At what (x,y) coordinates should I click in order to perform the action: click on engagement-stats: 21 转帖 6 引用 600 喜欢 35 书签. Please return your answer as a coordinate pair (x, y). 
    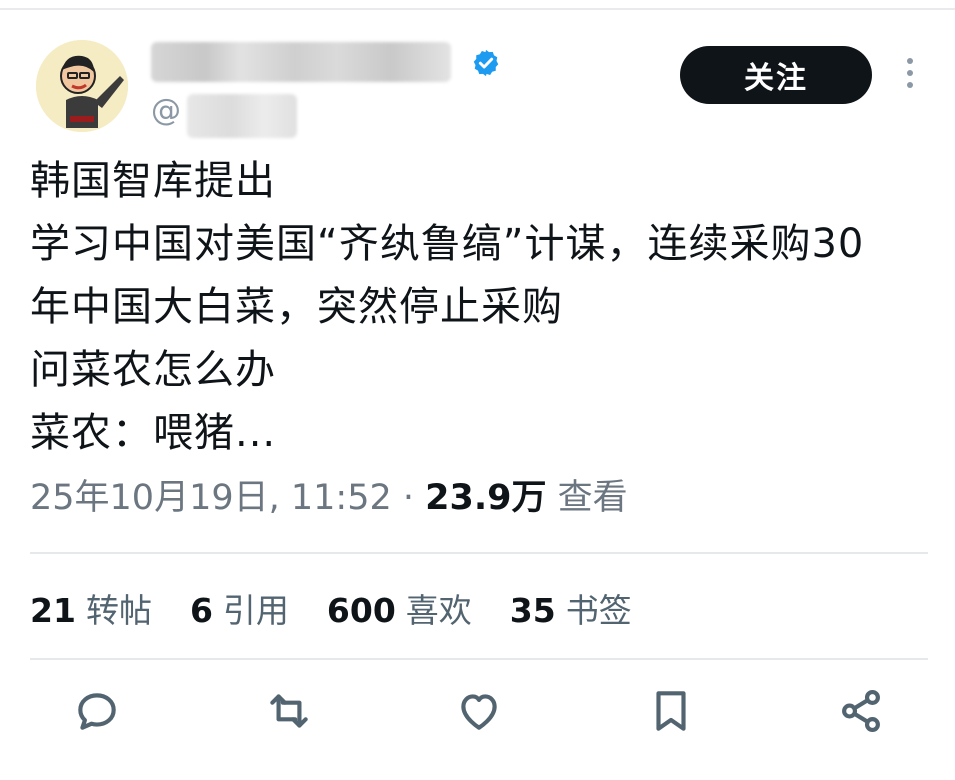
    Looking at the image, I should click on (350, 608).